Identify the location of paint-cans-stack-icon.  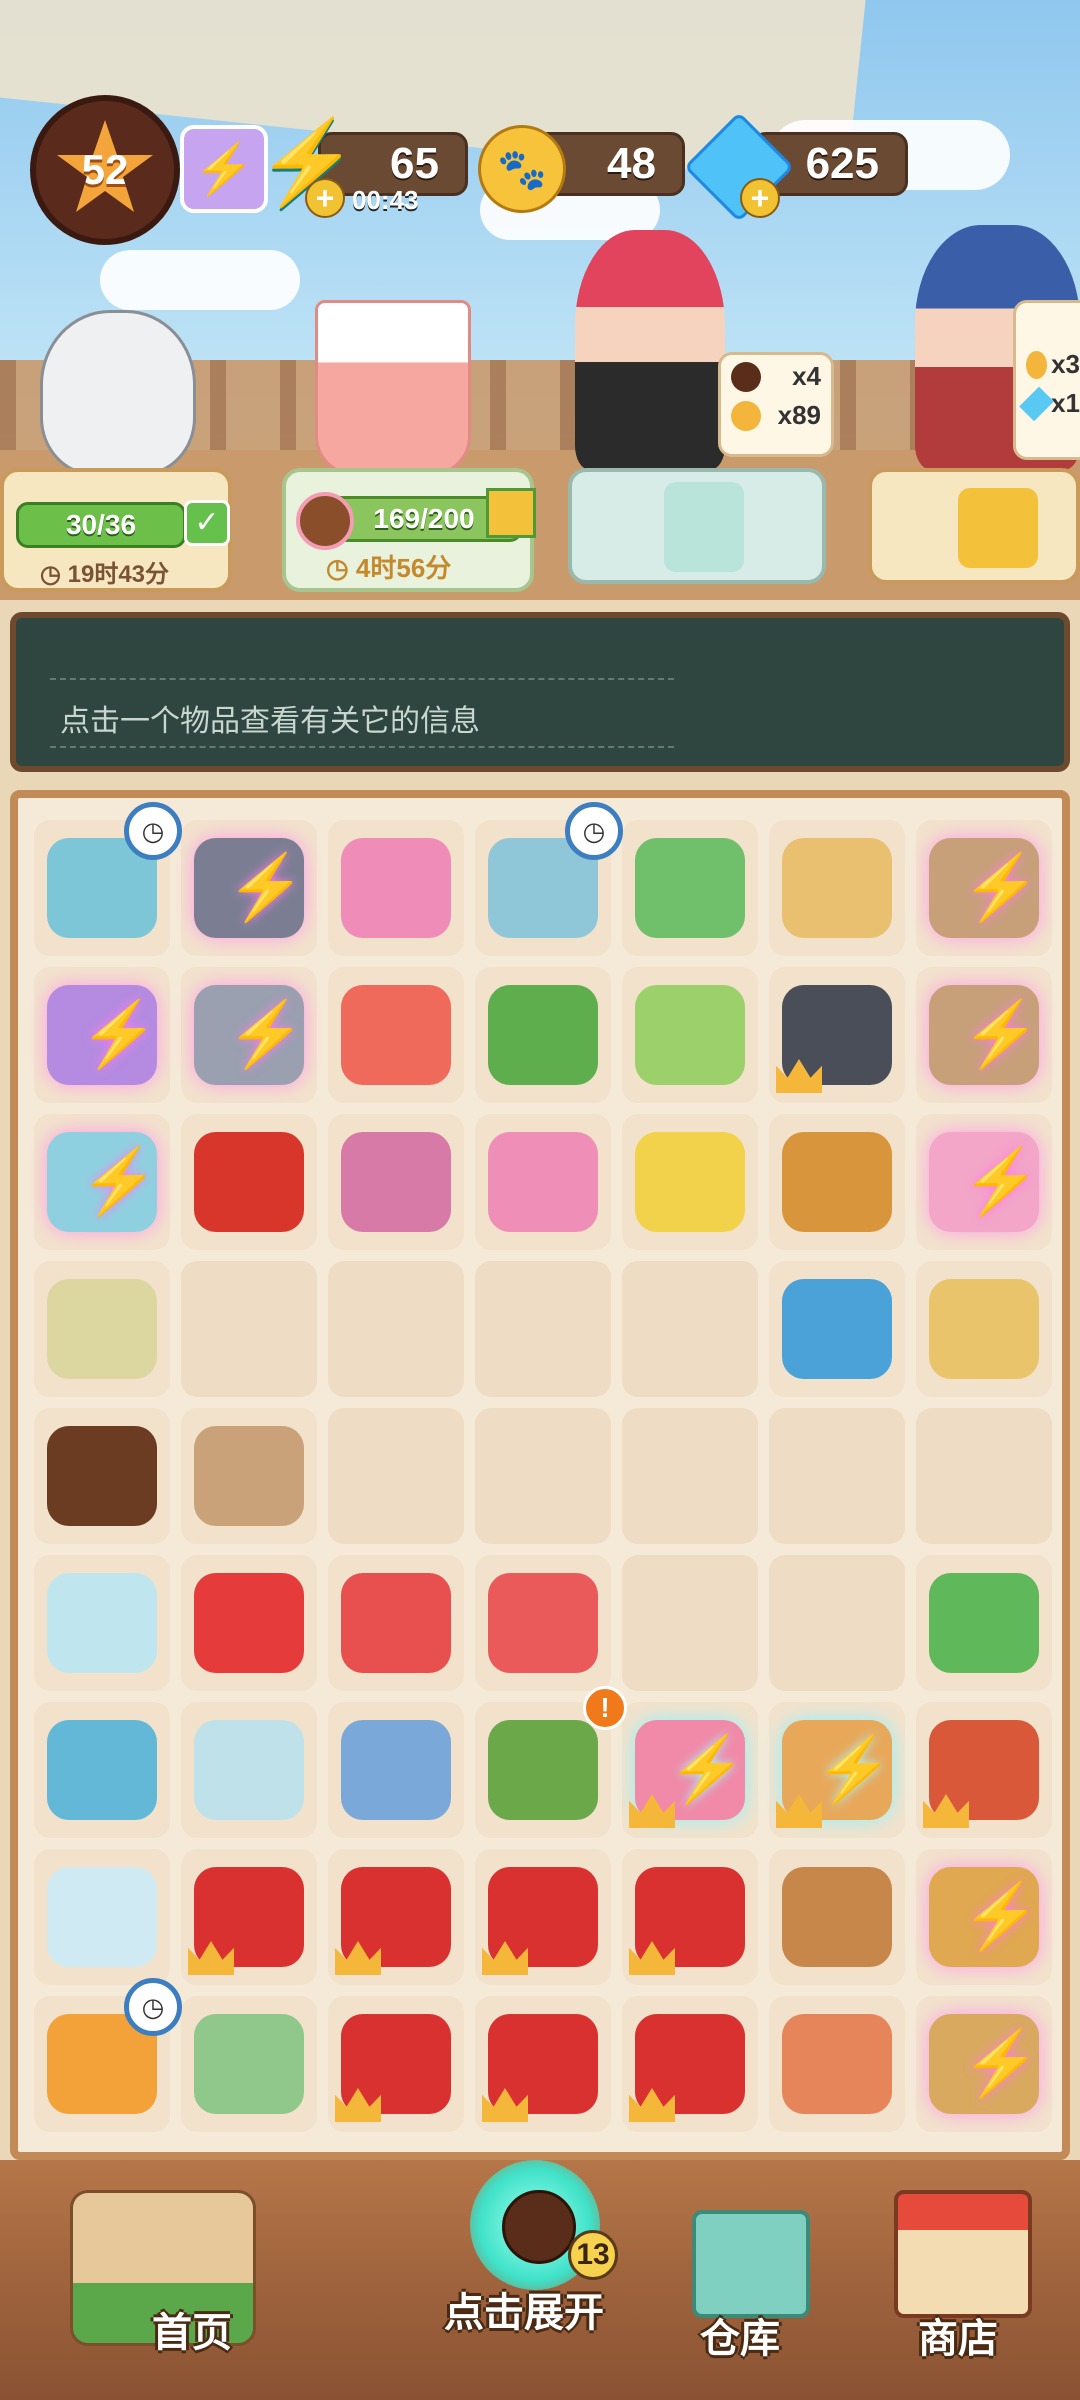
(102, 1329).